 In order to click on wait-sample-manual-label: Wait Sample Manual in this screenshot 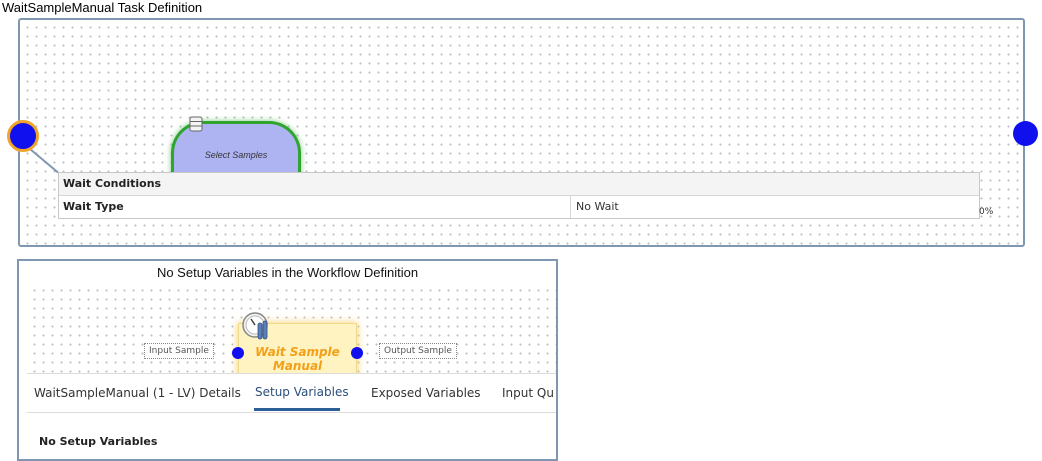, I will do `click(297, 359)`.